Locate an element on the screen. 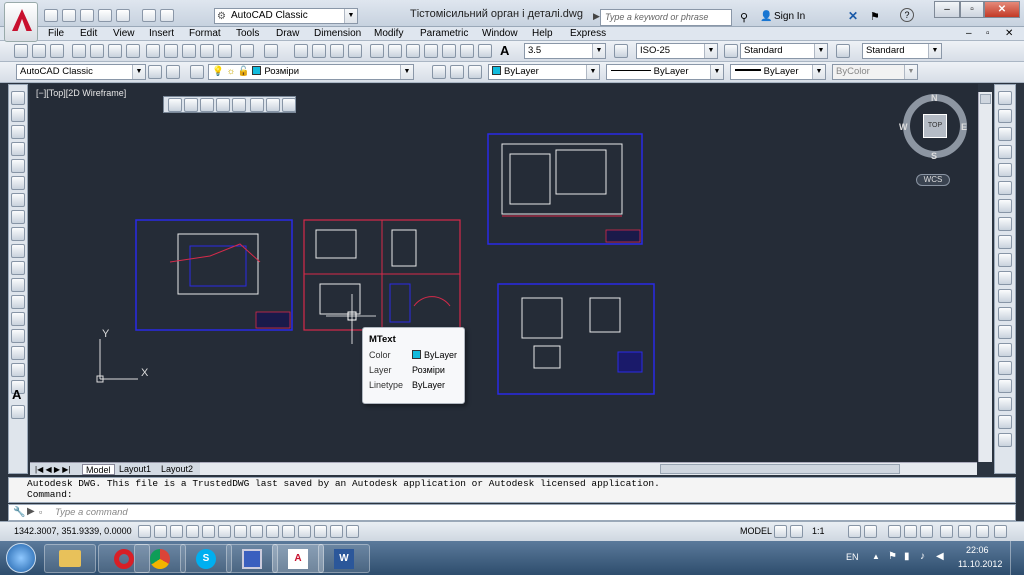  help-icon is located at coordinates (485, 51).